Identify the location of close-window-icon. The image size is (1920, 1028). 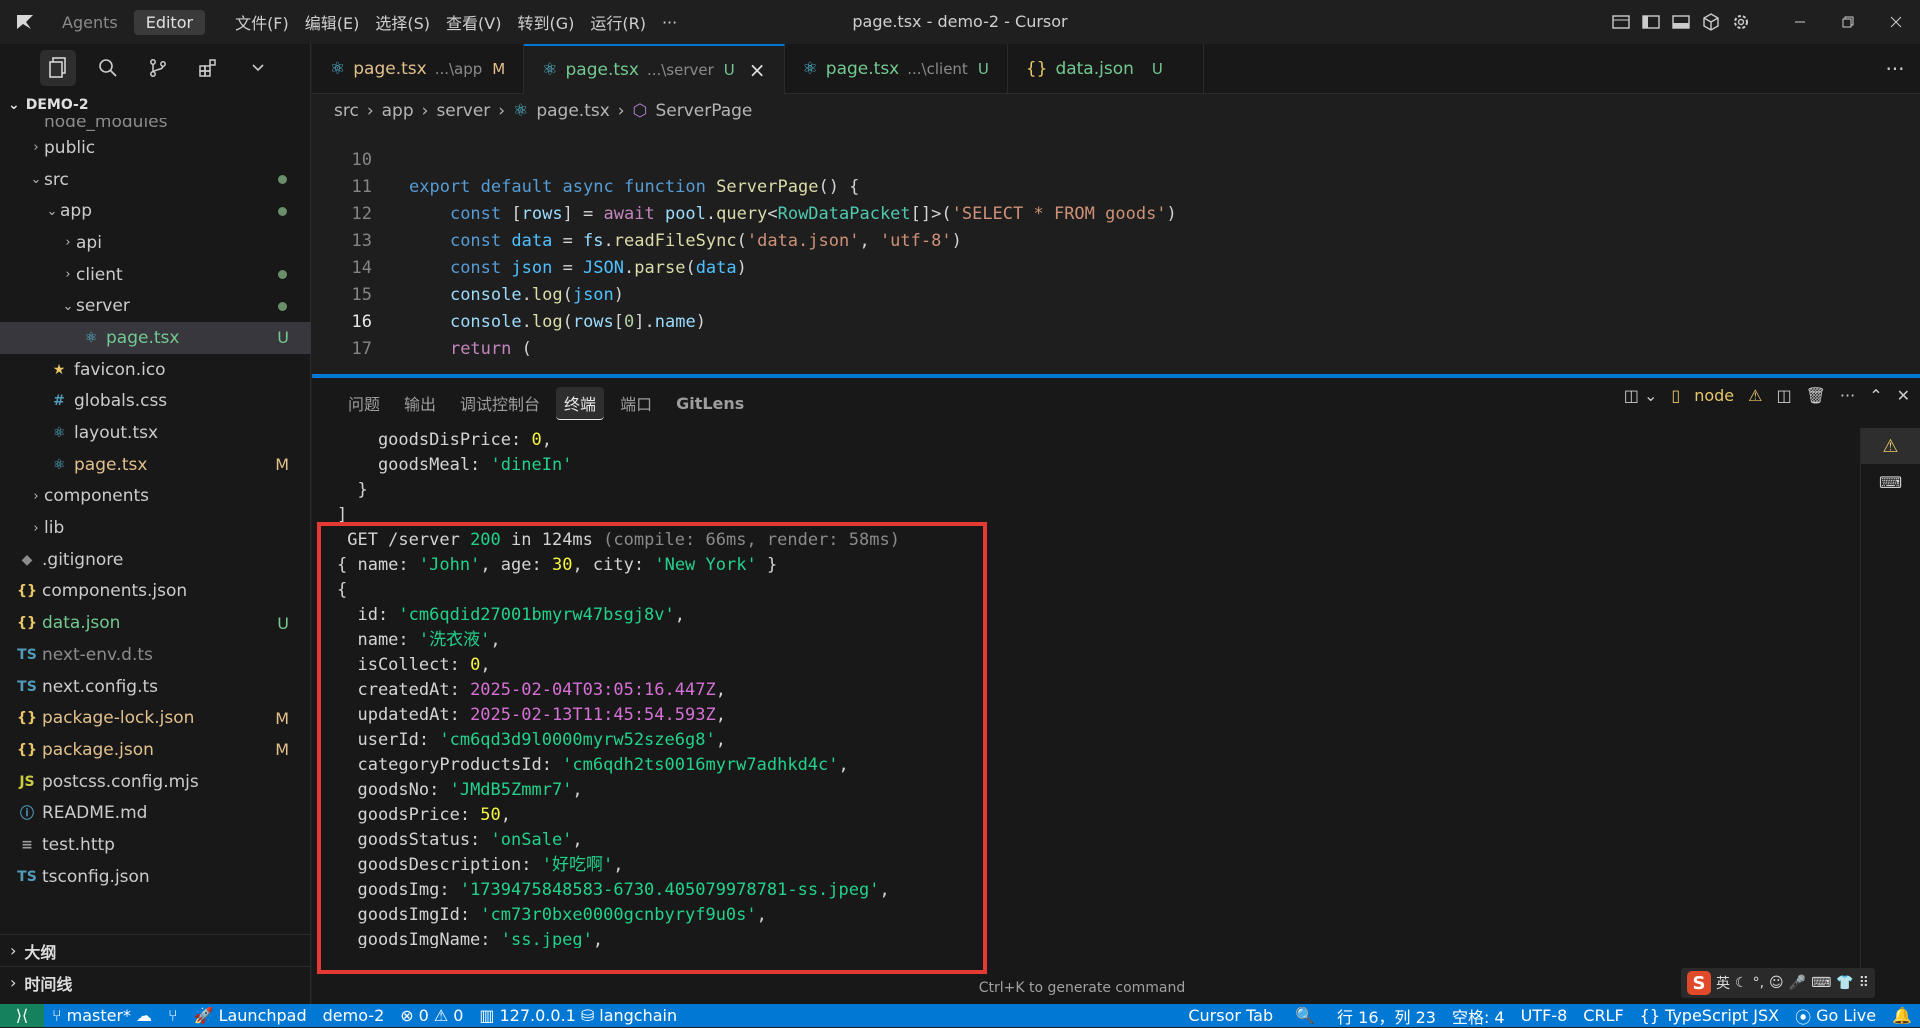
(1896, 22).